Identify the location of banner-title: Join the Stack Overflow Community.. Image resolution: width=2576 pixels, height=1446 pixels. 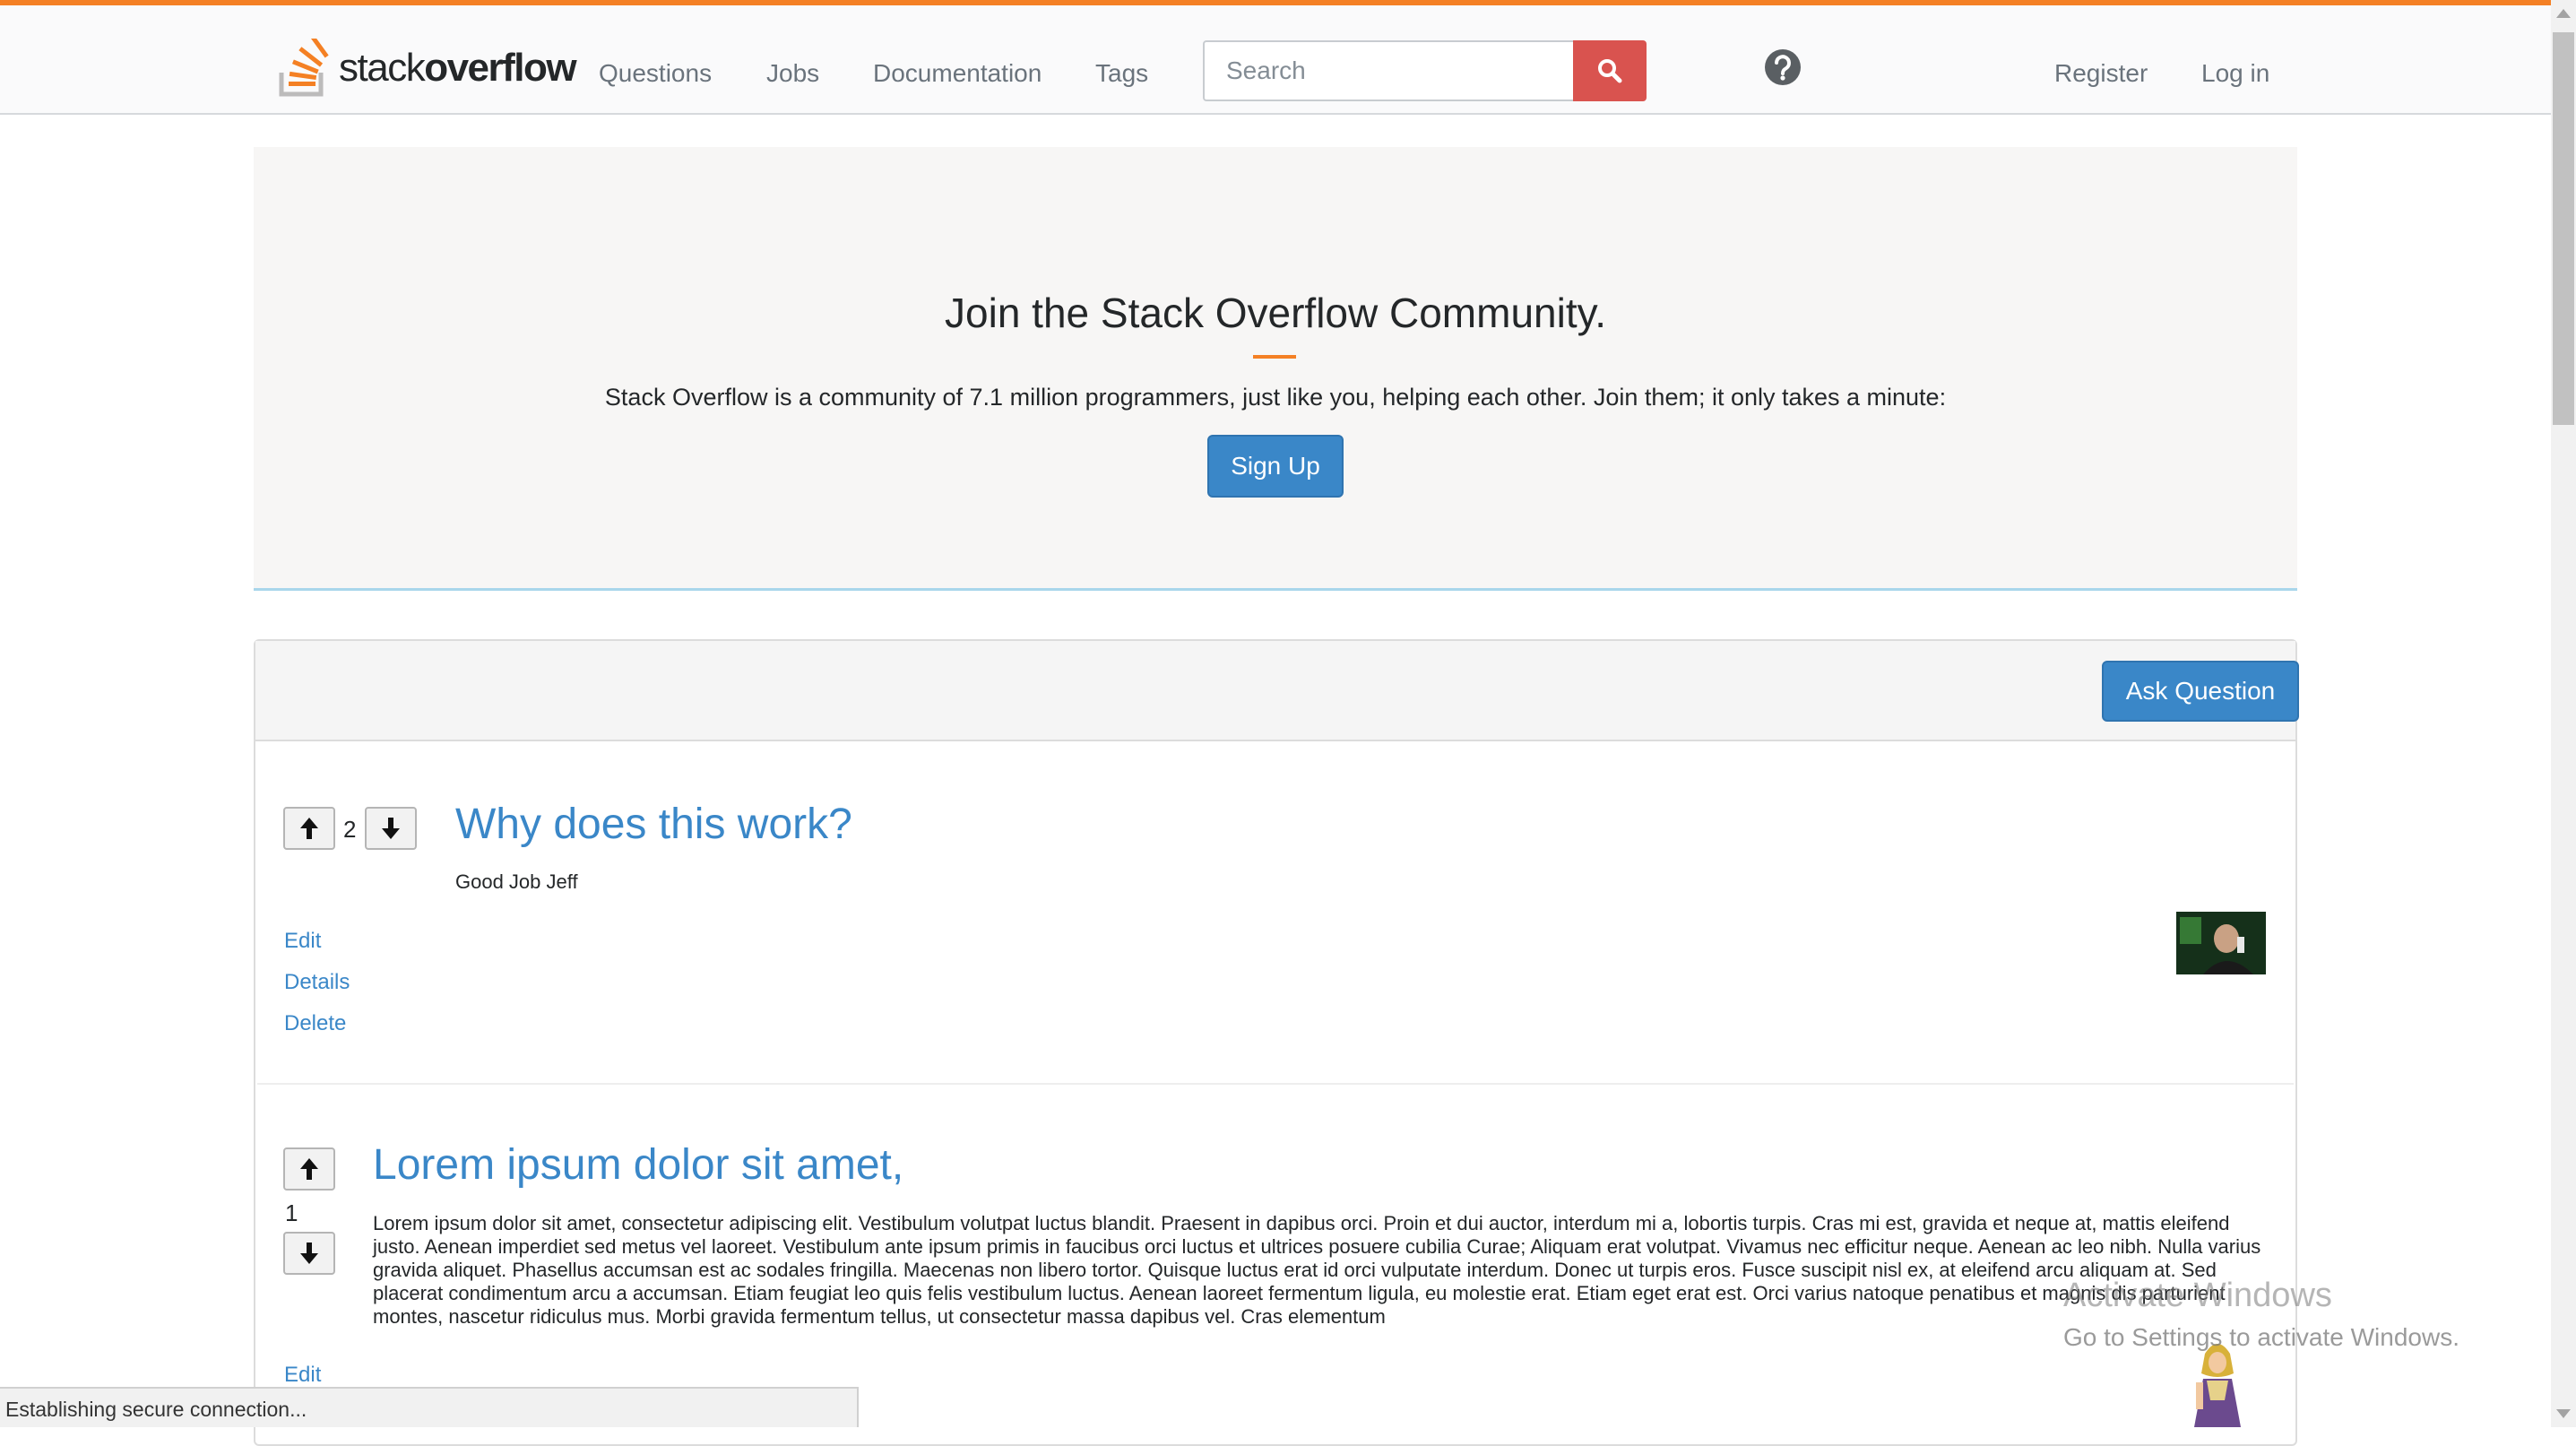
(1275, 313).